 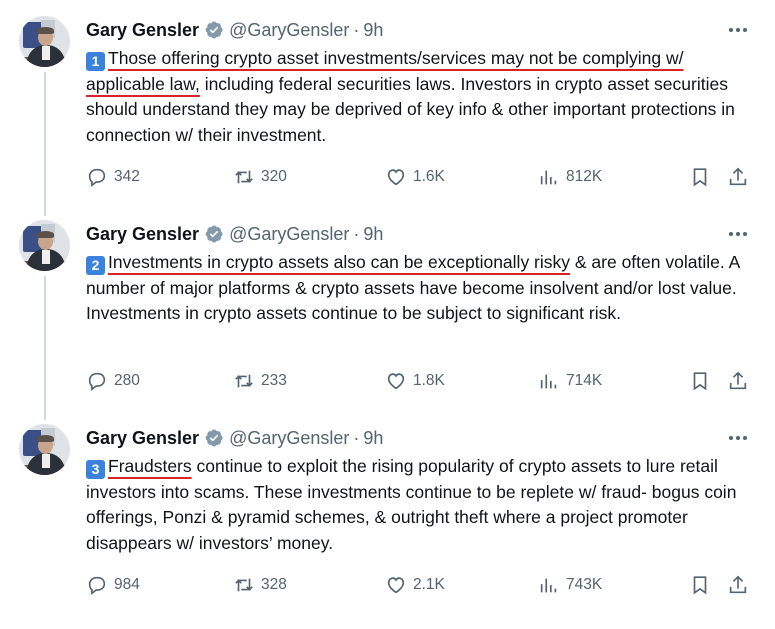 What do you see at coordinates (113, 177) in the screenshot?
I see `reply-button: 342` at bounding box center [113, 177].